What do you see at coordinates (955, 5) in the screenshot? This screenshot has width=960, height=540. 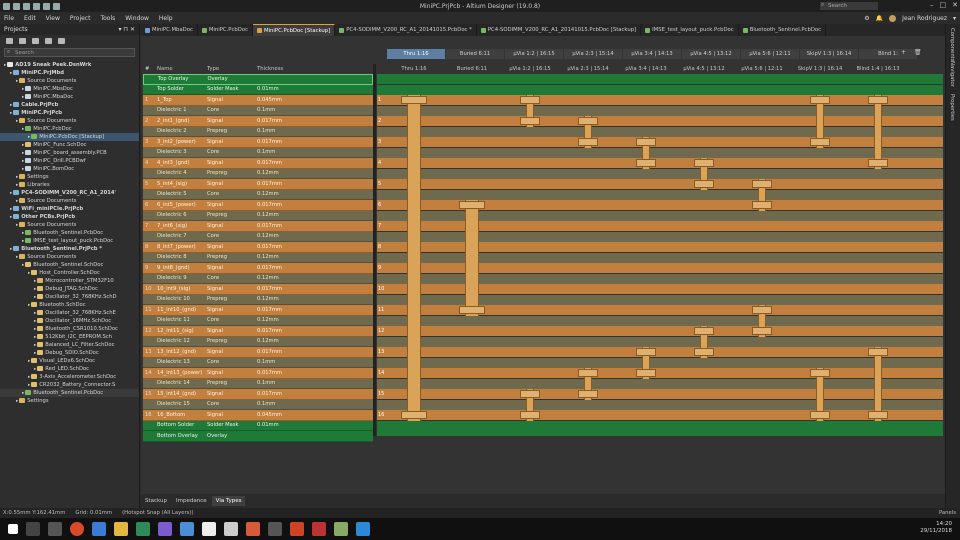 I see `close-button: ✕` at bounding box center [955, 5].